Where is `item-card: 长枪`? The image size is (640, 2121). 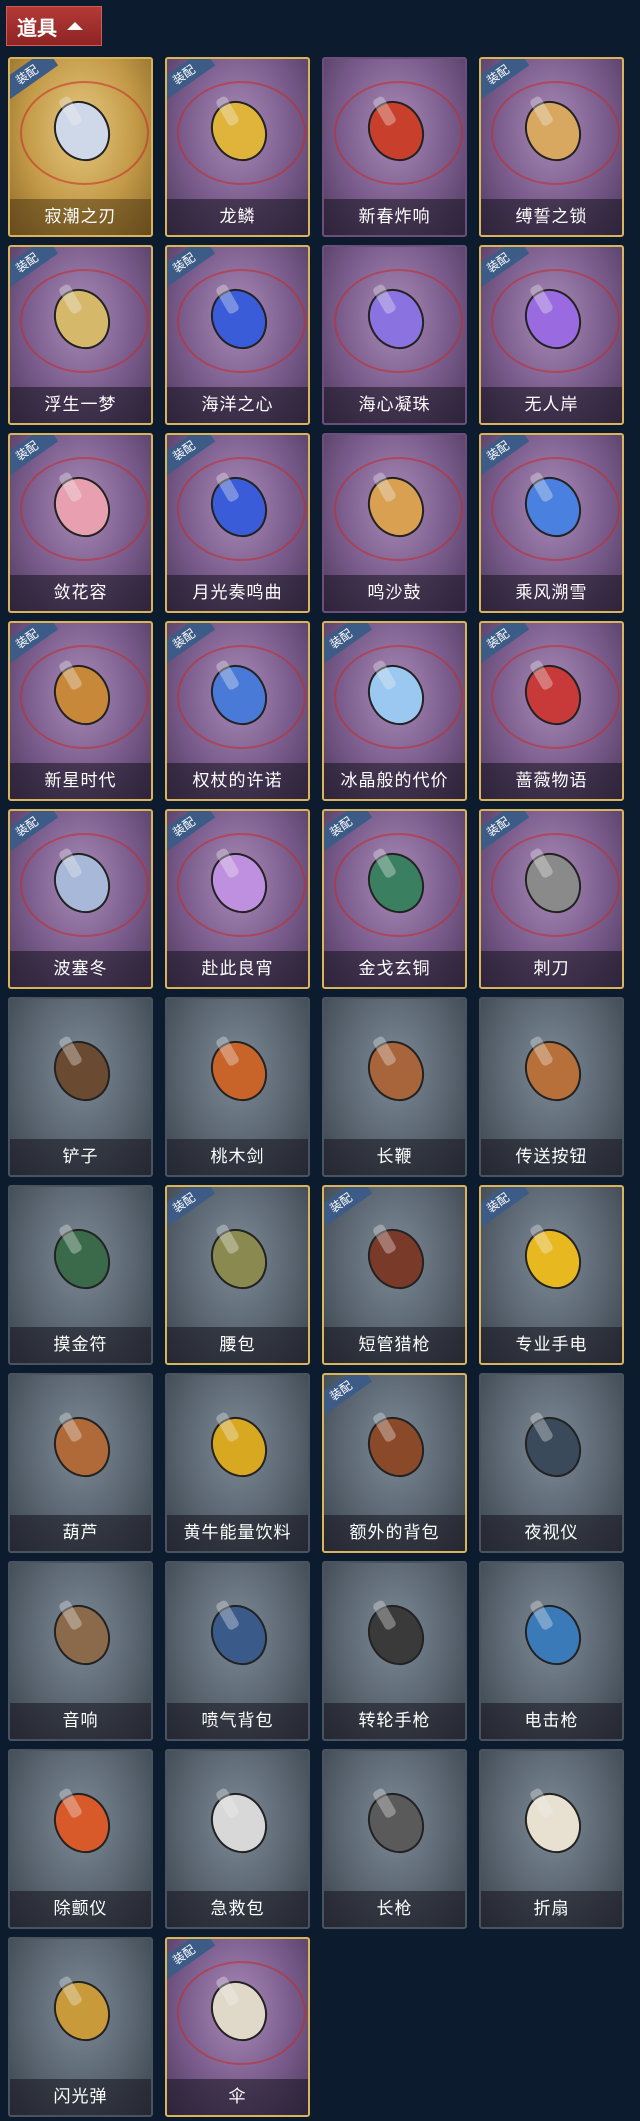
item-card: 长枪 is located at coordinates (394, 1839).